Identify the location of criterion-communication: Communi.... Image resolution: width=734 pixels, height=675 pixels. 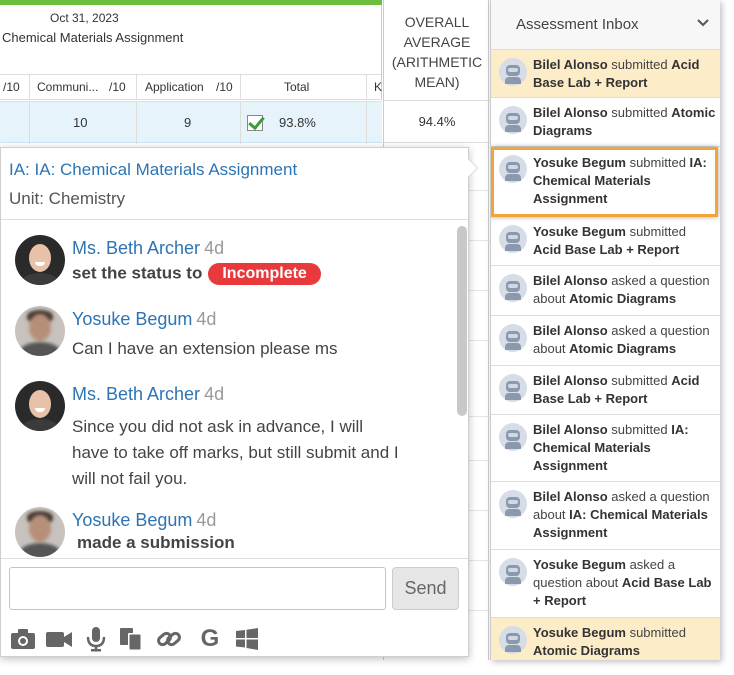
(67, 87).